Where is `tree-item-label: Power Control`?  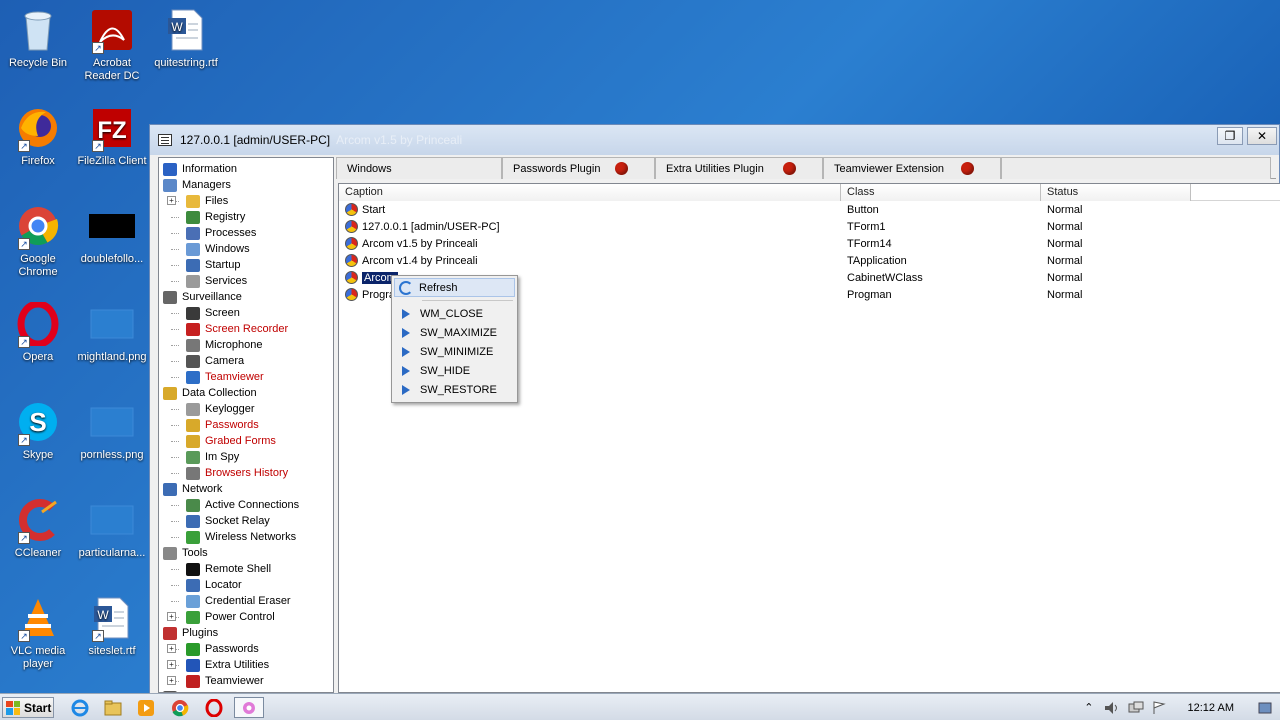 tree-item-label: Power Control is located at coordinates (240, 617).